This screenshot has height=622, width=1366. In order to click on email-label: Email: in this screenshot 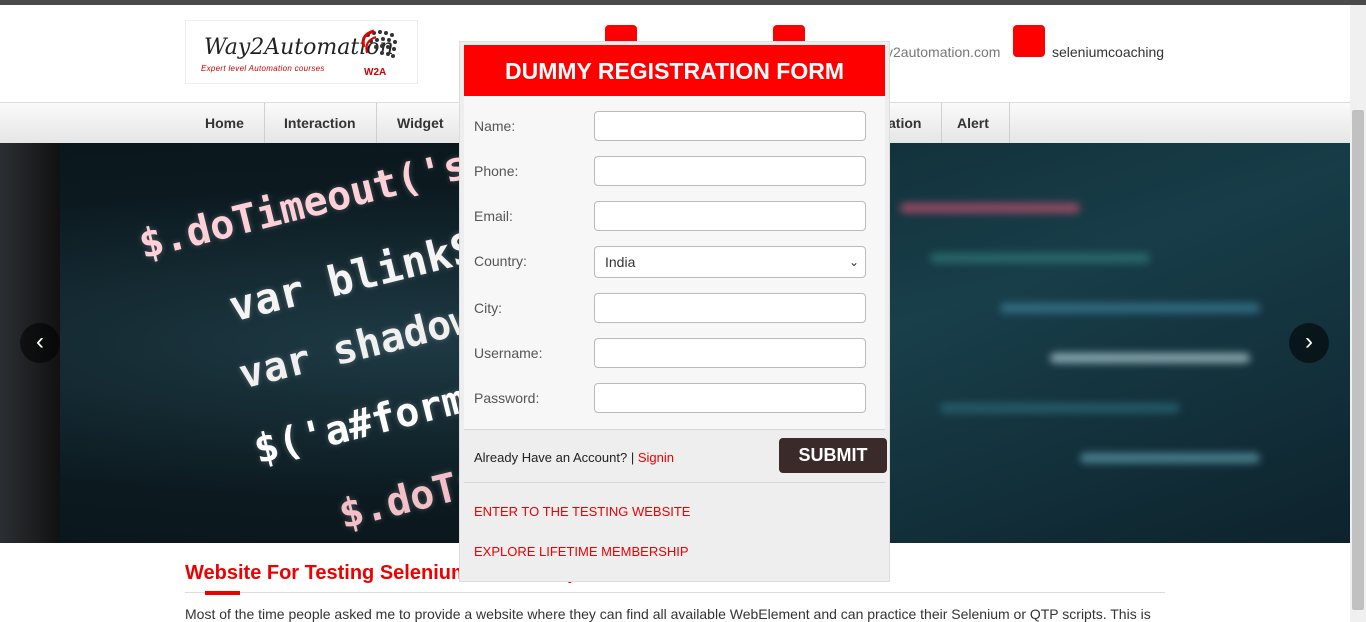, I will do `click(493, 216)`.